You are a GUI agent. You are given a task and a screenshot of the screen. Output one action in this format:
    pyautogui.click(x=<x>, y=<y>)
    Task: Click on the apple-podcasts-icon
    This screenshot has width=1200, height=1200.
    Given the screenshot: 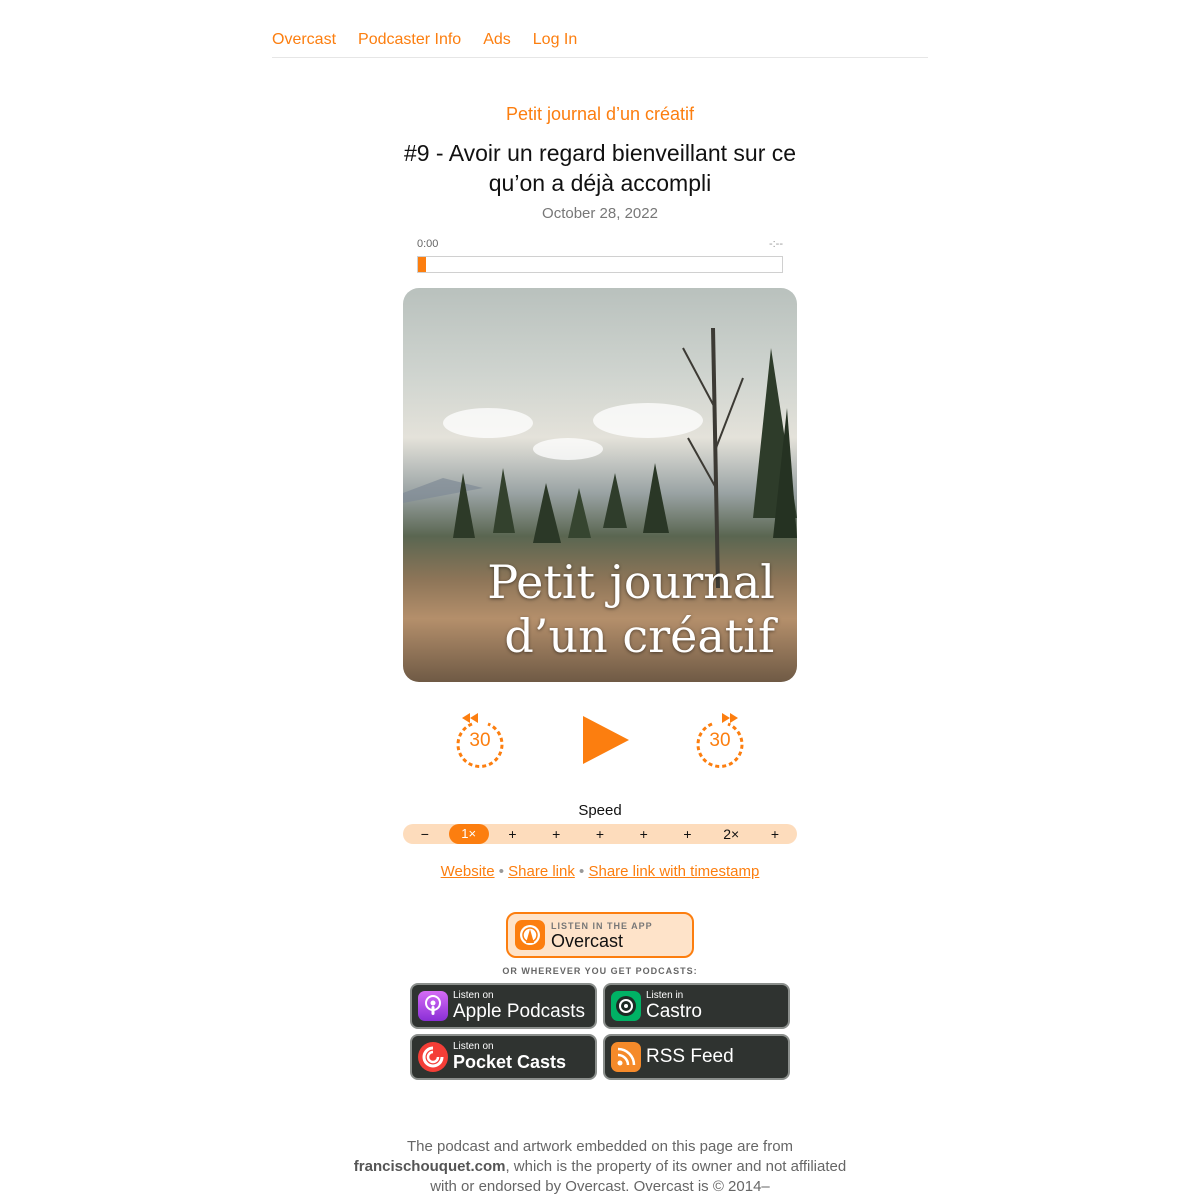 What is the action you would take?
    pyautogui.click(x=433, y=1006)
    